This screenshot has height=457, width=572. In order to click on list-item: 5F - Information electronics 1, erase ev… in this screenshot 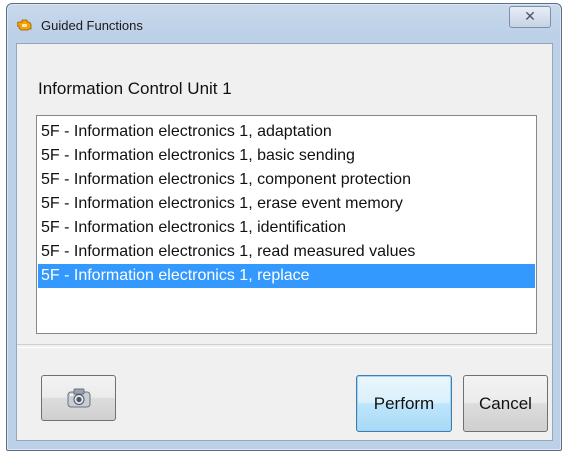, I will do `click(286, 204)`.